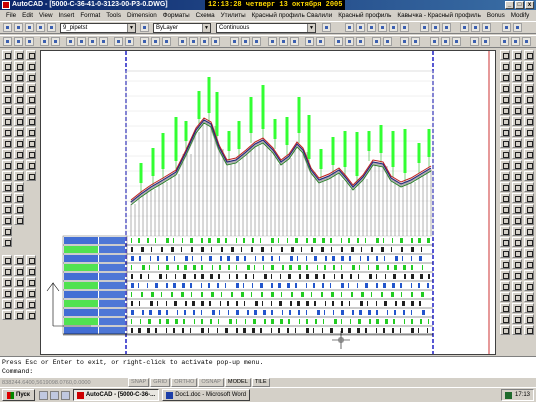 This screenshot has width=536, height=402. What do you see at coordinates (520, 15) in the screenshot?
I see `menu-modify: Modify` at bounding box center [520, 15].